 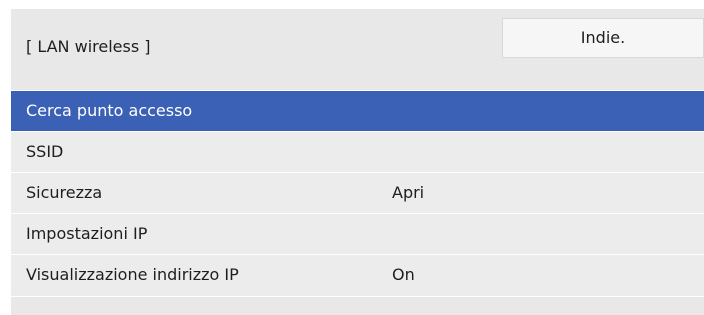 What do you see at coordinates (357, 274) in the screenshot?
I see `menu-item-ip-address-display: Visualizzazione indirizzo IP On` at bounding box center [357, 274].